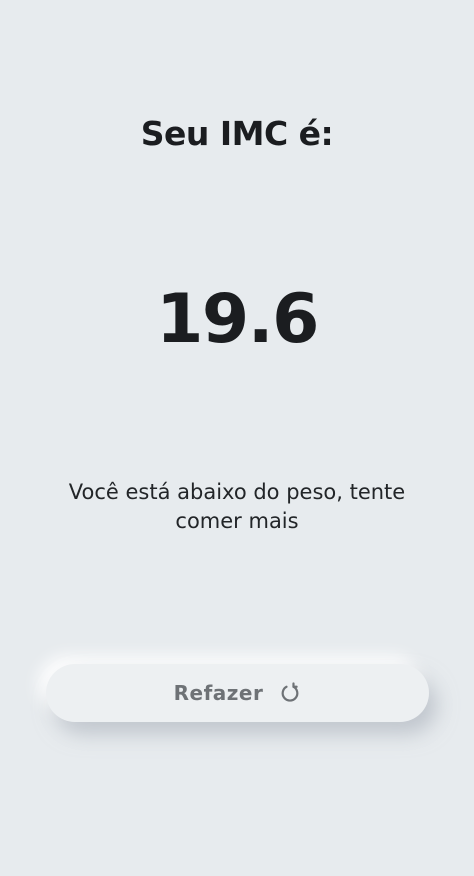  Describe the element at coordinates (218, 693) in the screenshot. I see `redo-button-label: Refazer` at that location.